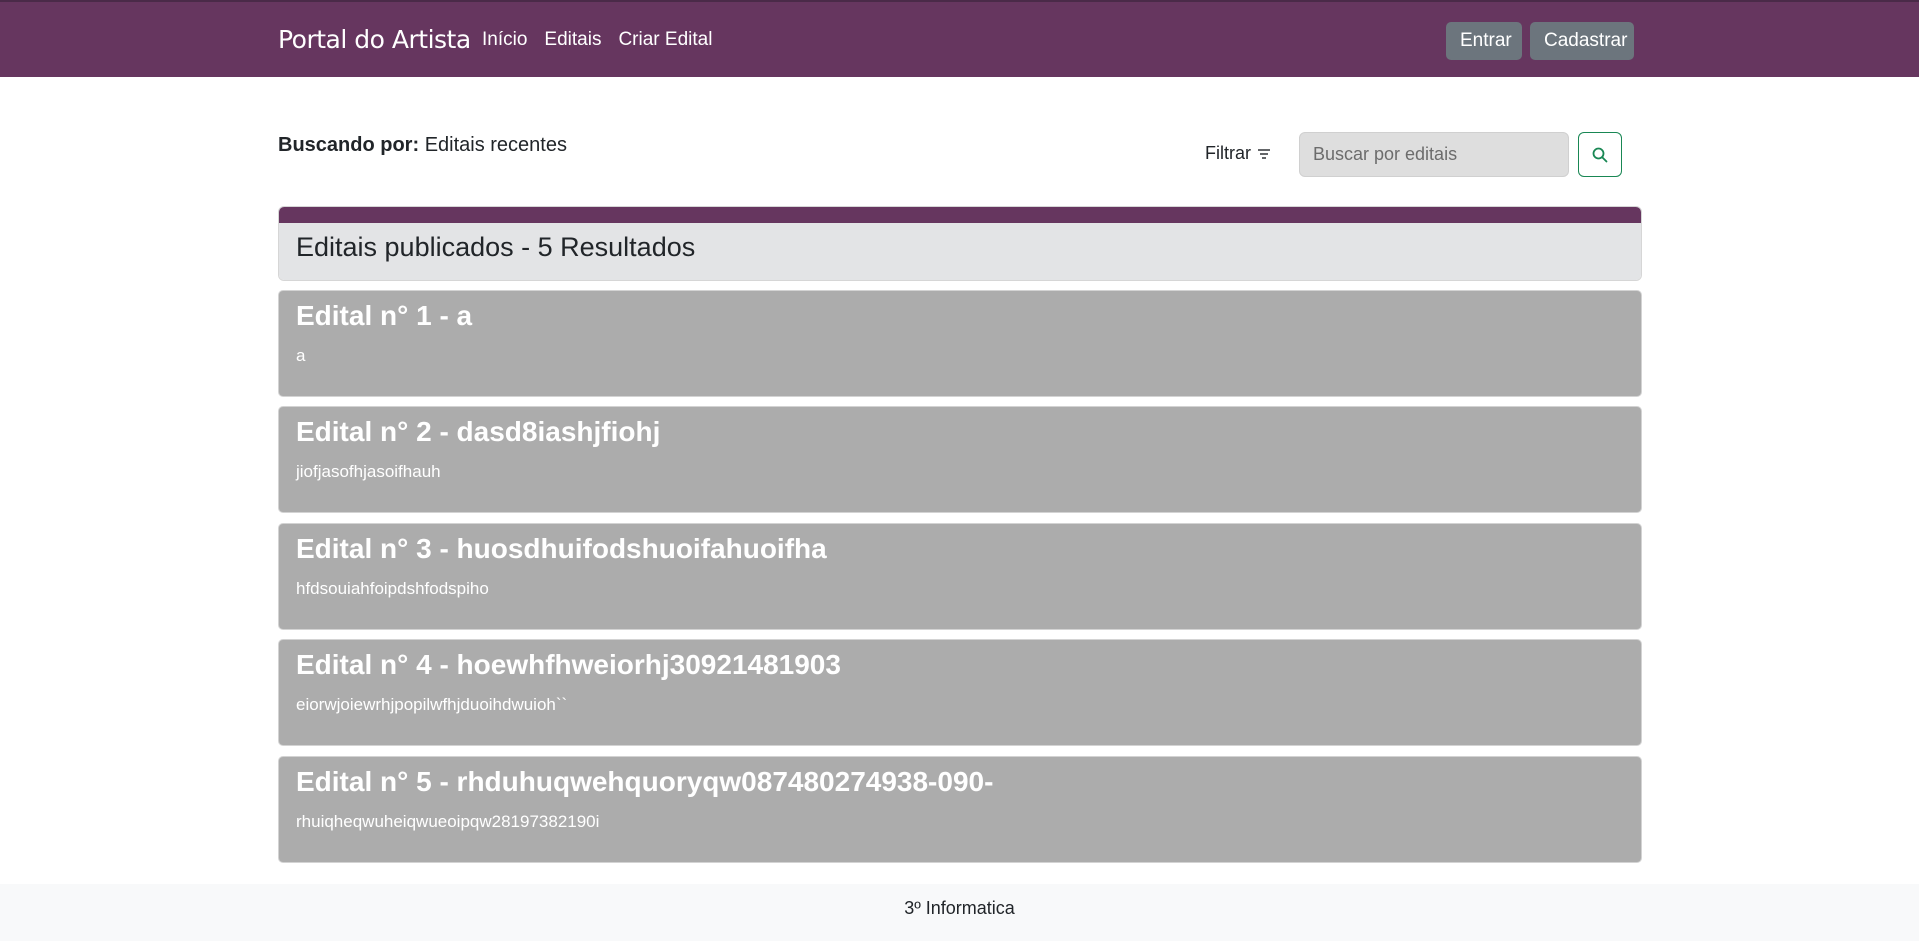 This screenshot has height=941, width=1919. Describe the element at coordinates (1264, 153) in the screenshot. I see `filter-icon` at that location.